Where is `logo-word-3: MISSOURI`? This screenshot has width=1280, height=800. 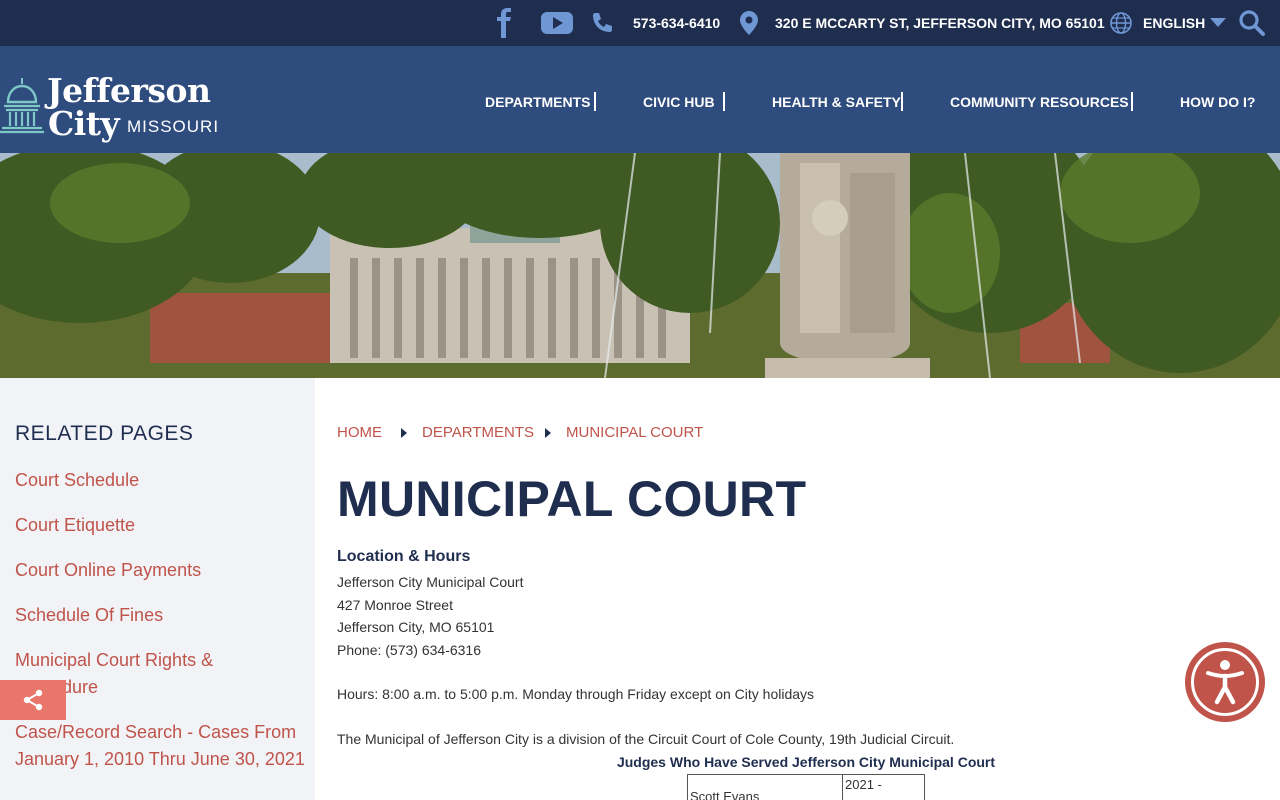 logo-word-3: MISSOURI is located at coordinates (173, 126).